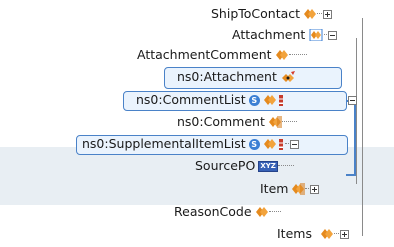  I want to click on tree-node-ns0-comment: ns0:Comment, so click(237, 122).